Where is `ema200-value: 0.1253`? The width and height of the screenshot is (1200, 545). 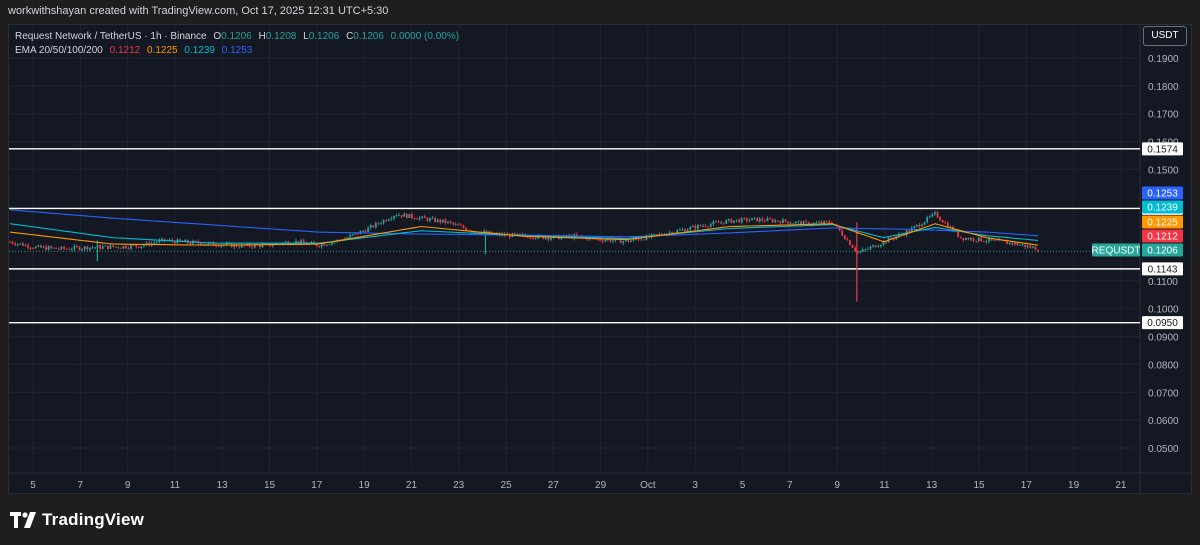 ema200-value: 0.1253 is located at coordinates (237, 50).